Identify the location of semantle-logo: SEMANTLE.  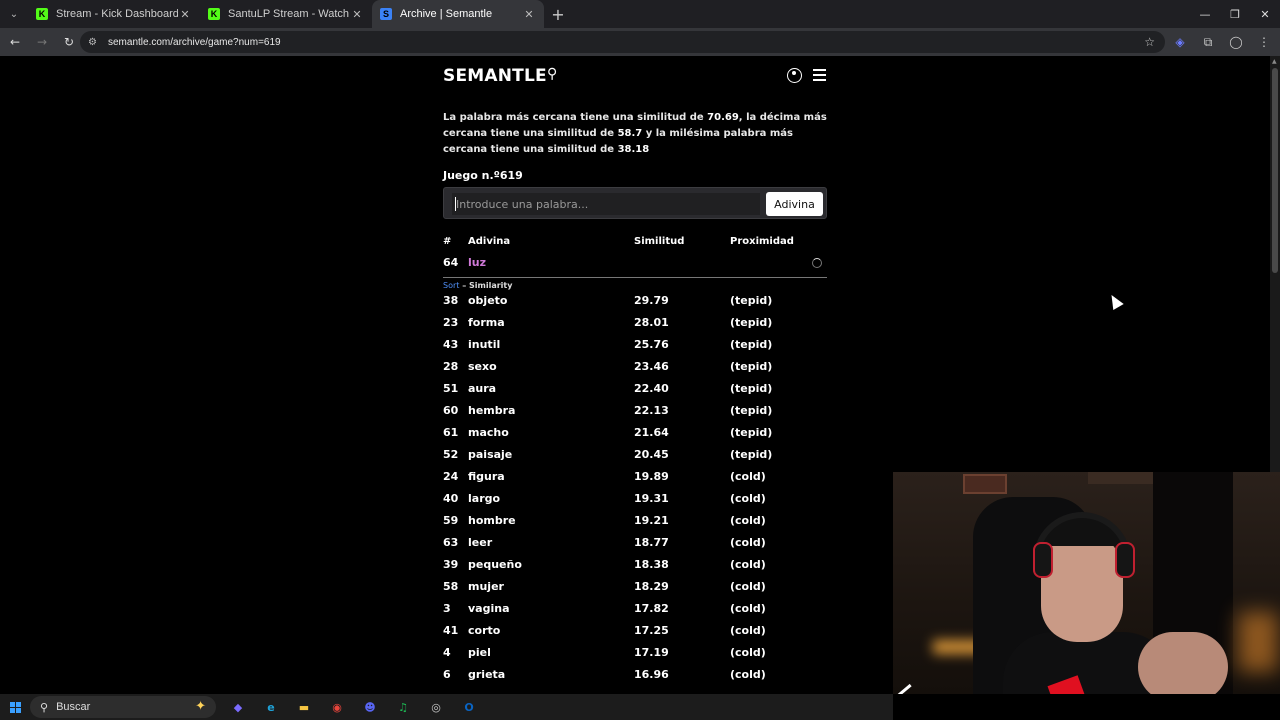
(495, 76).